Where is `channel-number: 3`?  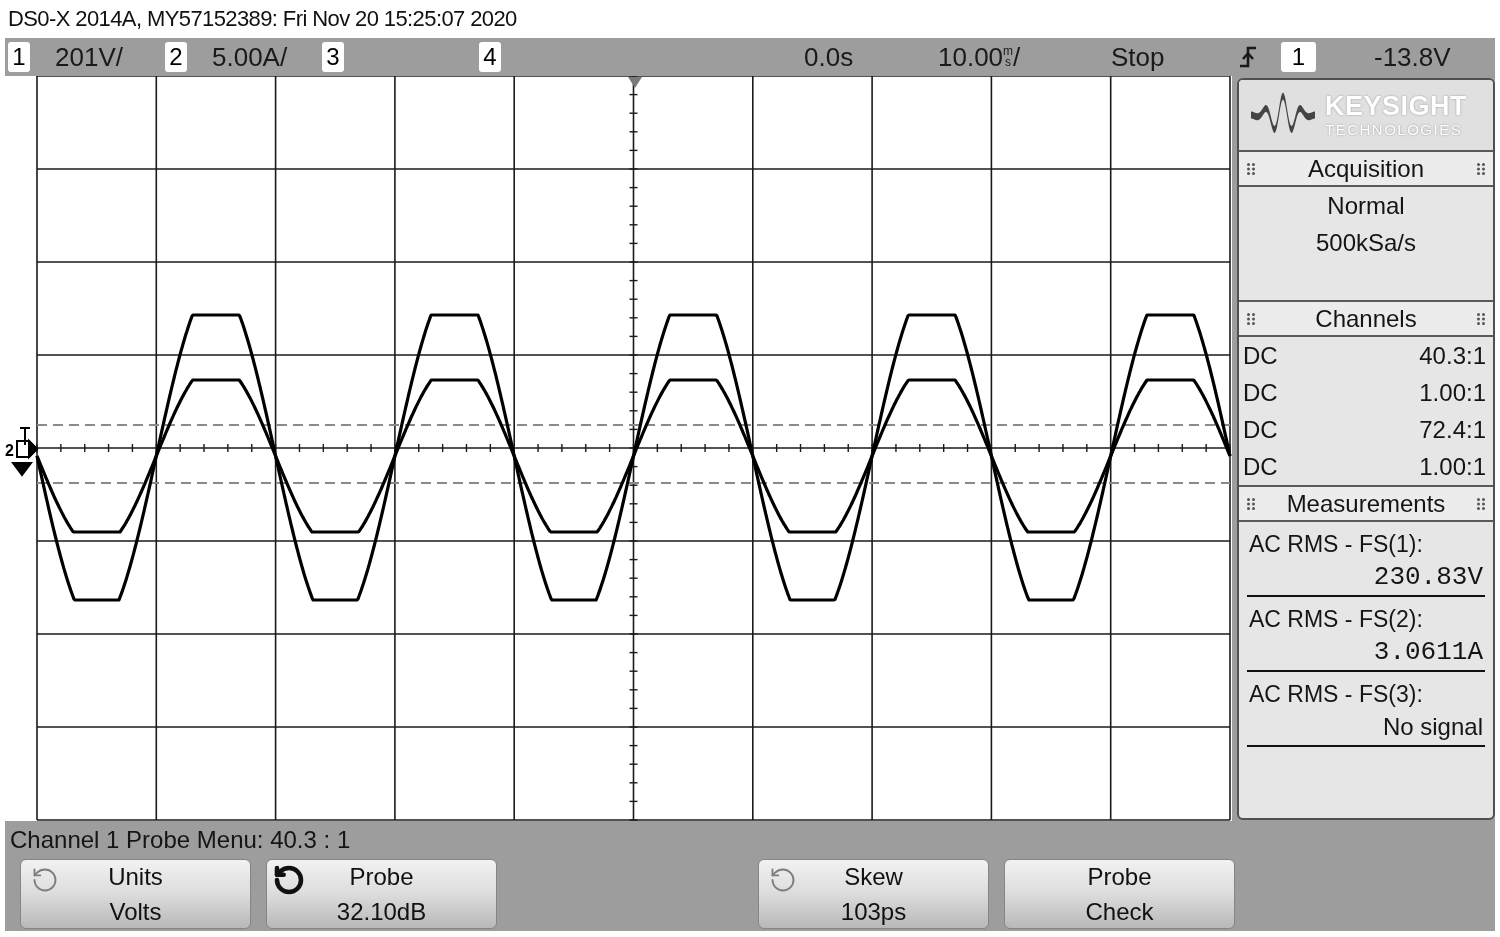 channel-number: 3 is located at coordinates (333, 57).